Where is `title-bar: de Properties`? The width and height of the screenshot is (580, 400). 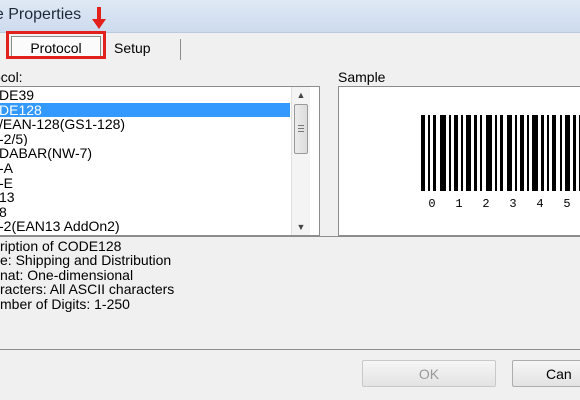
title-bar: de Properties is located at coordinates (290, 16).